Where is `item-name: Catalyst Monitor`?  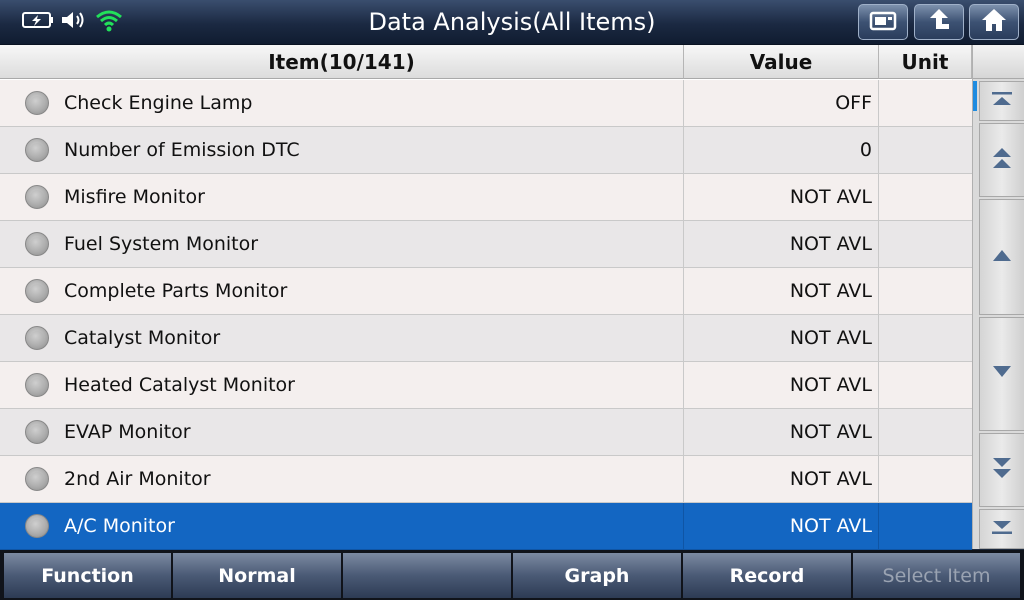
item-name: Catalyst Monitor is located at coordinates (142, 338).